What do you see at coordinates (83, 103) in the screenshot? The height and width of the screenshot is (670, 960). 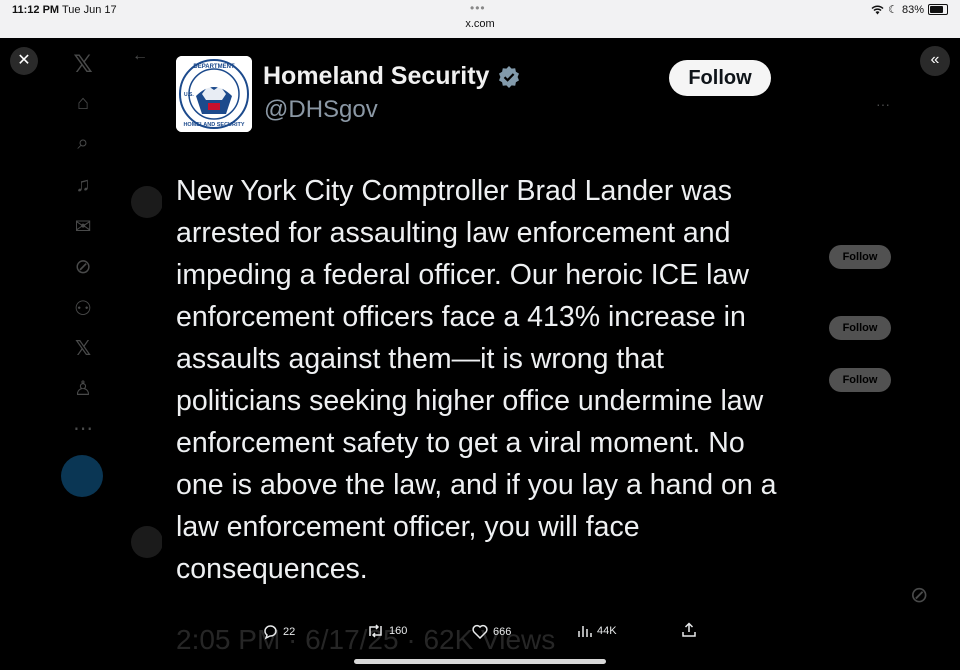 I see `home-icon: ⌂` at bounding box center [83, 103].